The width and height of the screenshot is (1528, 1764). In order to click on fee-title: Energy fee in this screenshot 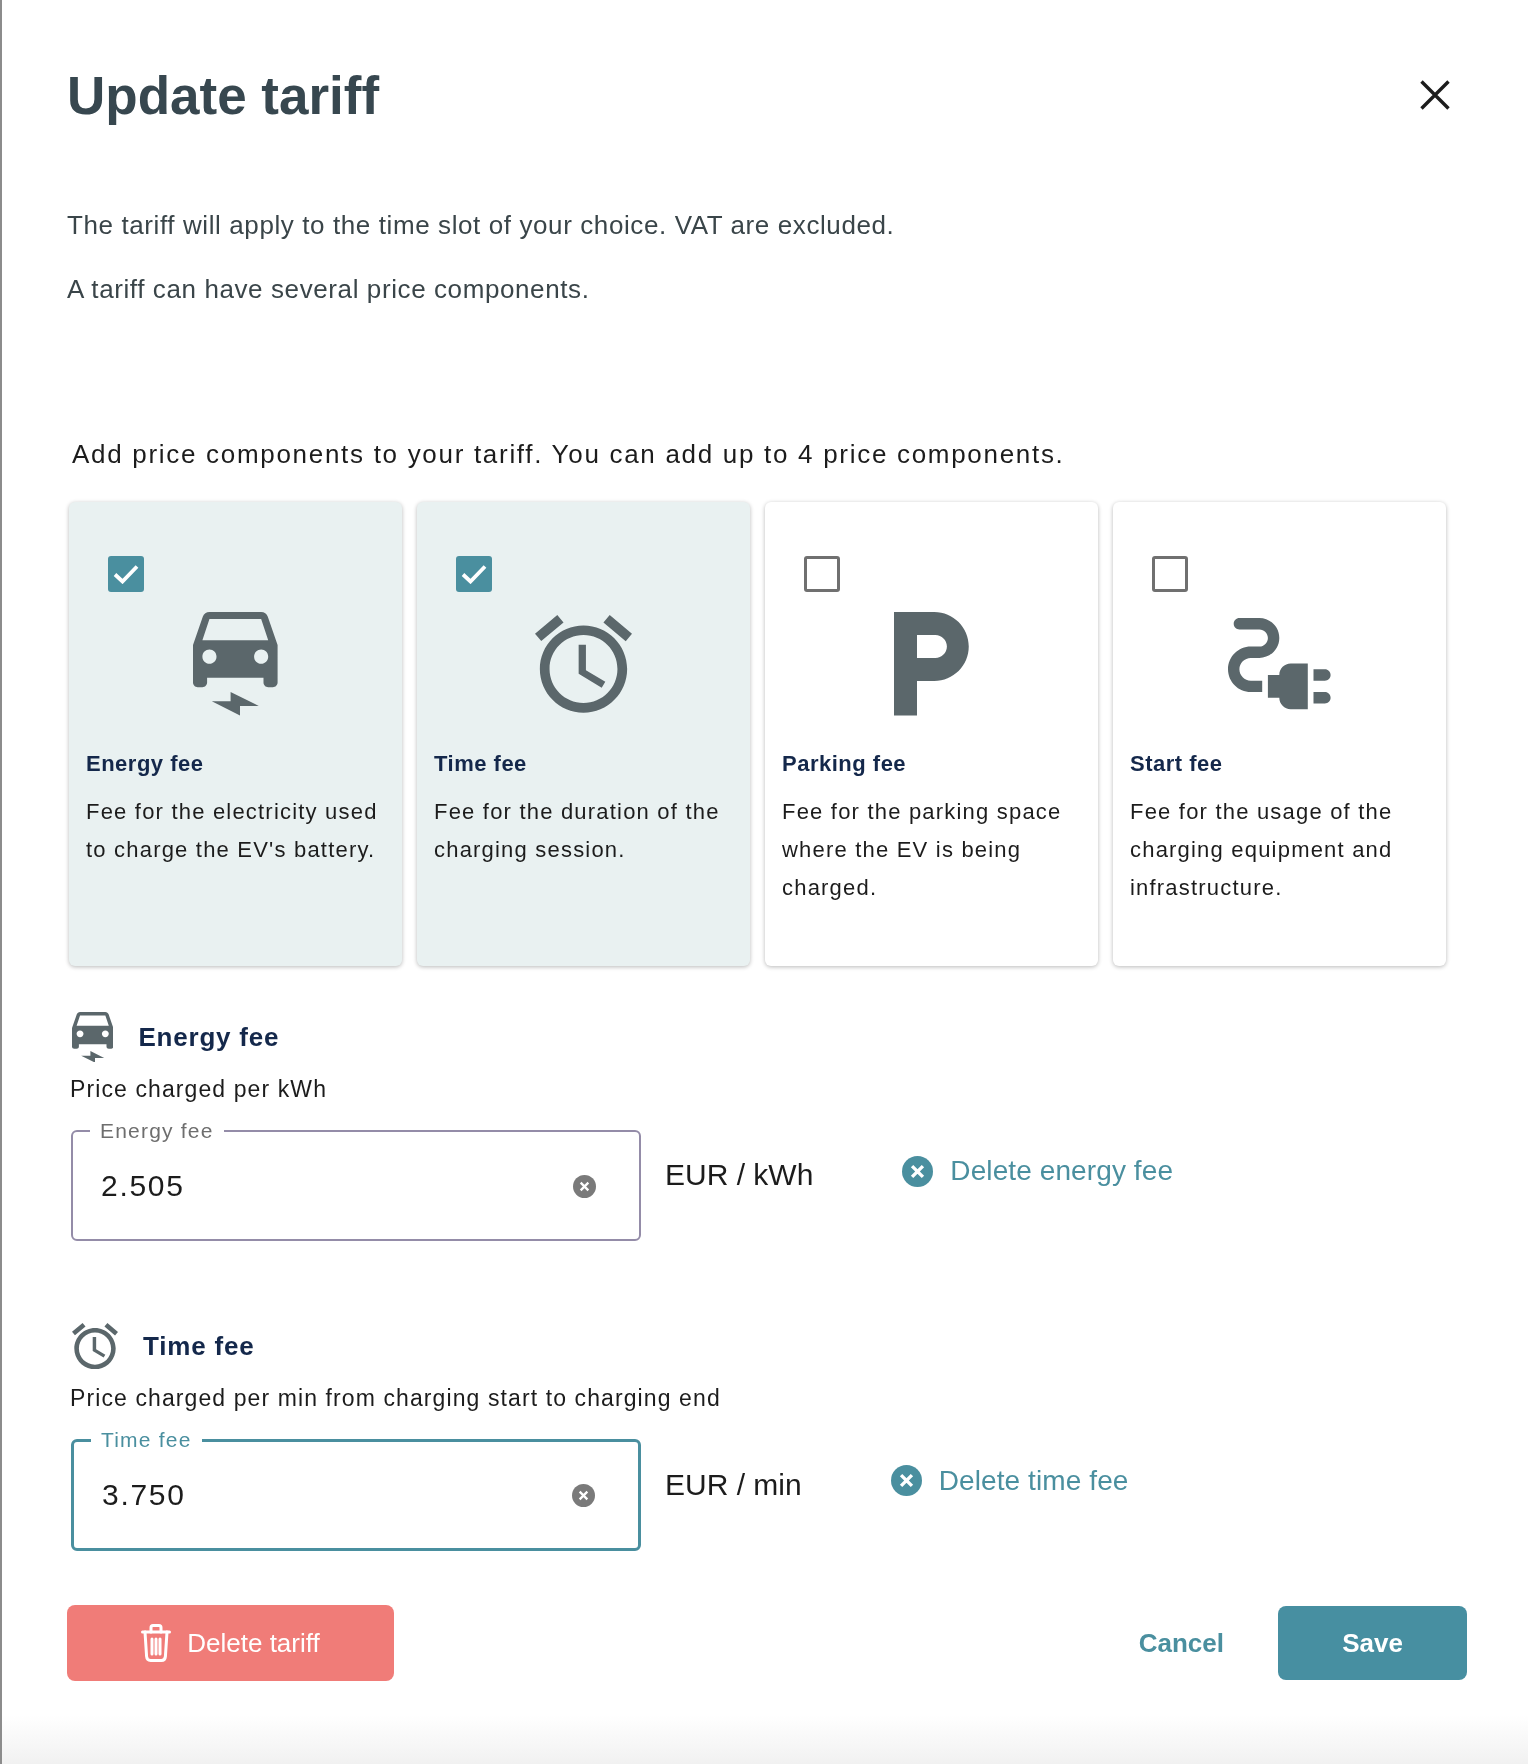, I will do `click(209, 1037)`.